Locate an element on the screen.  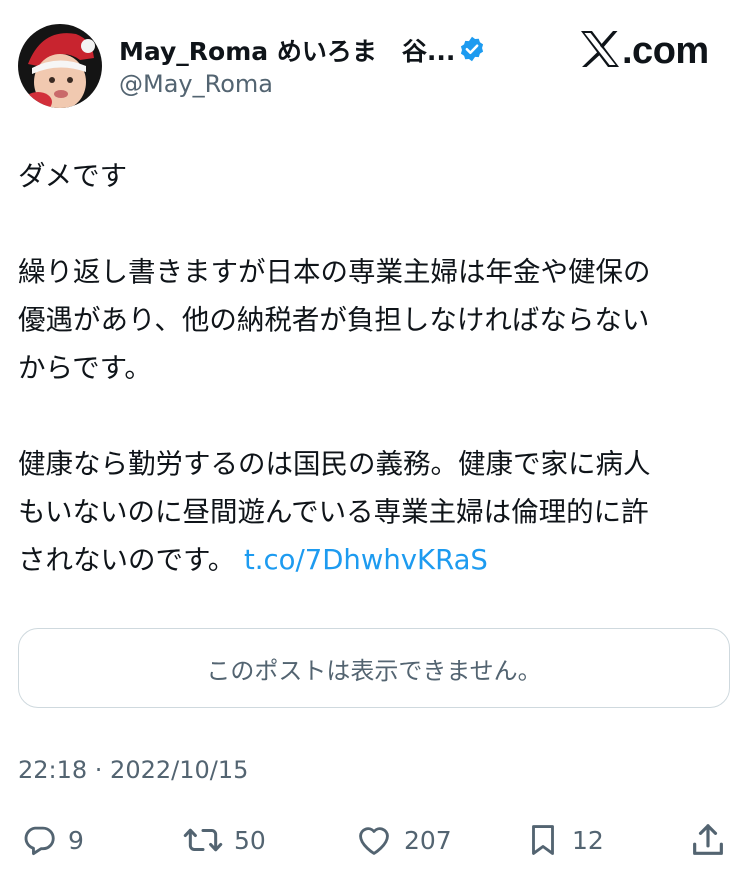
tweet-link: t.co/7DhwhvKRaS is located at coordinates (366, 560).